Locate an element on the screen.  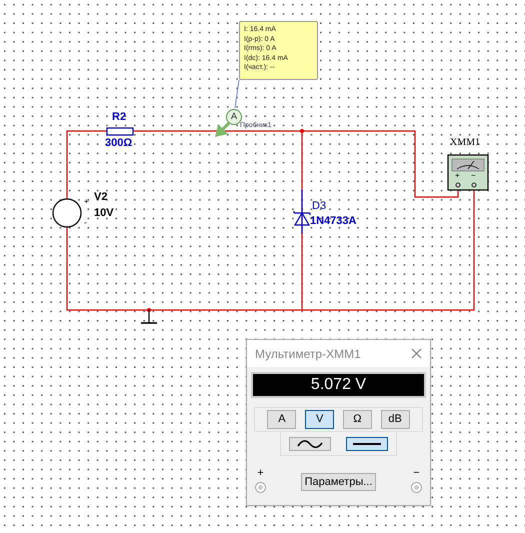
probe-arrow-icon is located at coordinates (223, 129).